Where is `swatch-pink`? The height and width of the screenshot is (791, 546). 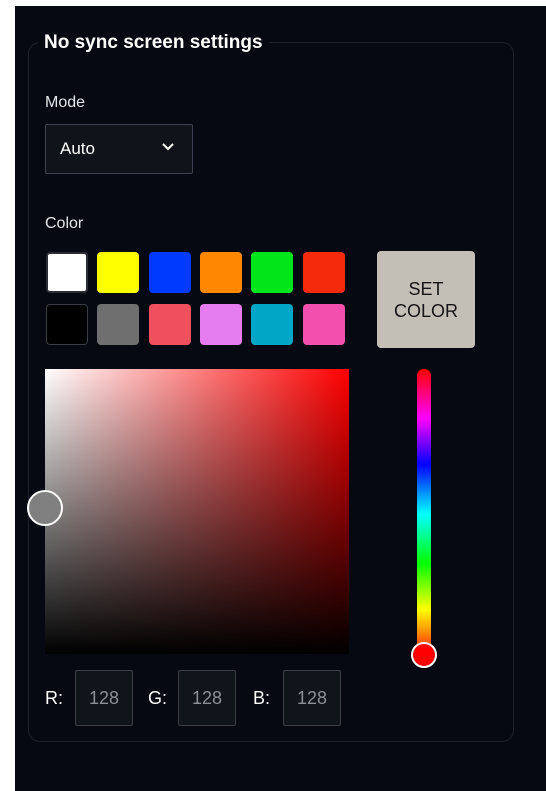
swatch-pink is located at coordinates (324, 324).